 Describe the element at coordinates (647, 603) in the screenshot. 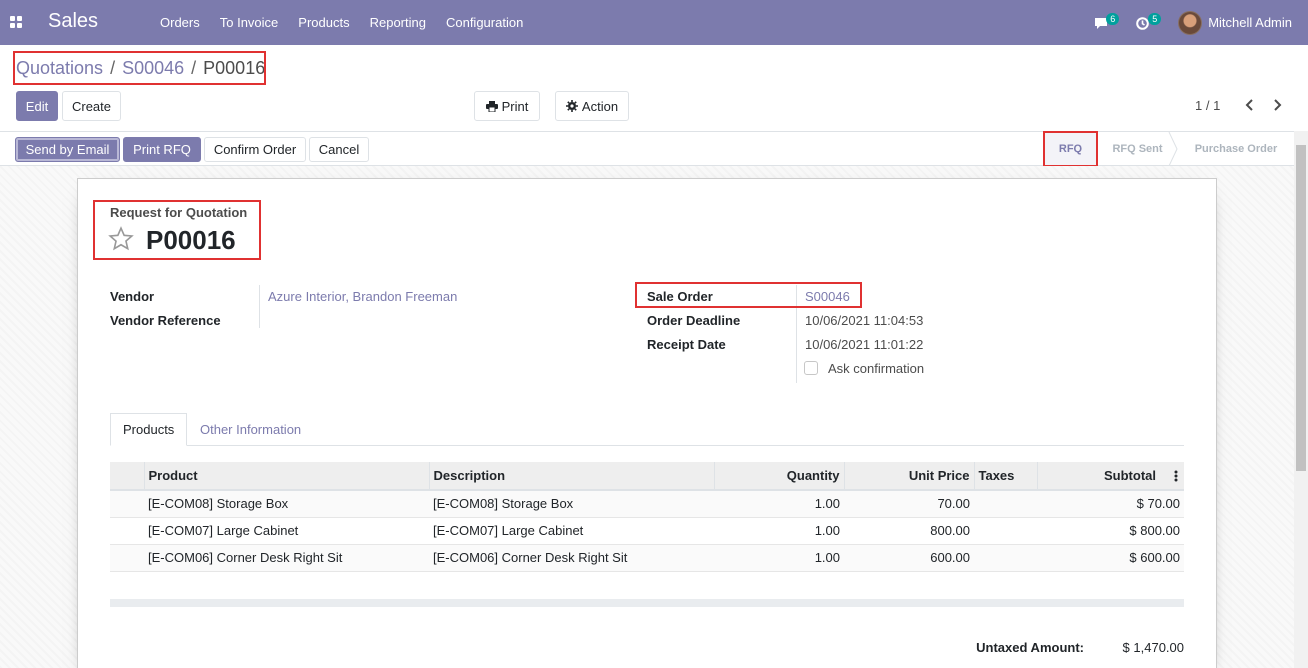

I see `table-footer` at that location.